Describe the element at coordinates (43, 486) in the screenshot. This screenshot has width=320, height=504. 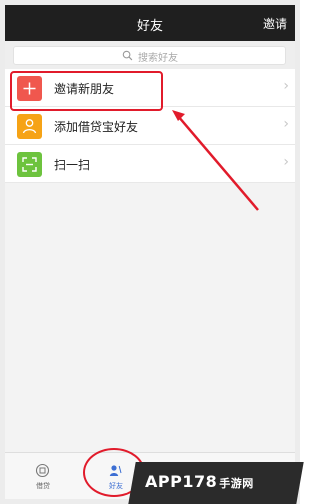
I see `tab-label: 借贷` at that location.